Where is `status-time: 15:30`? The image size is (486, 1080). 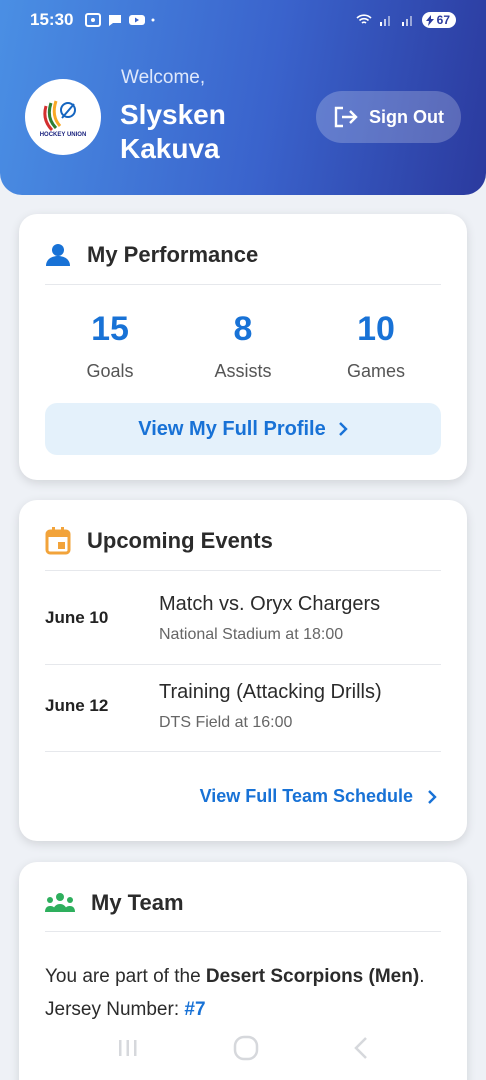
status-time: 15:30 is located at coordinates (52, 19).